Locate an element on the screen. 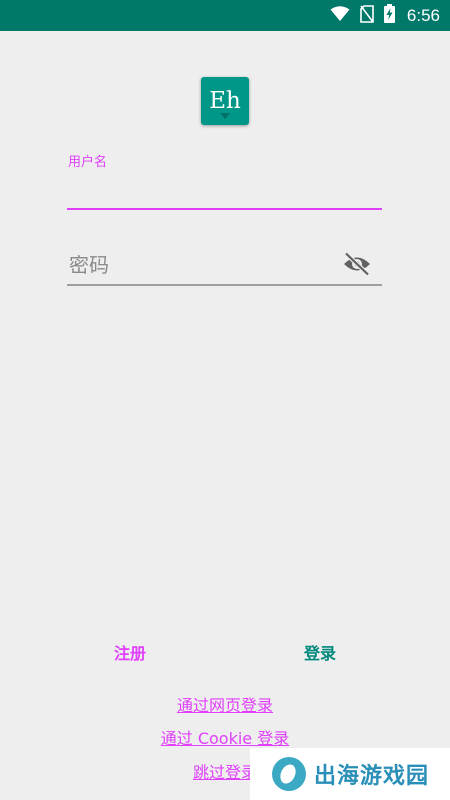  web-login-link: 通过网页登录 is located at coordinates (225, 704).